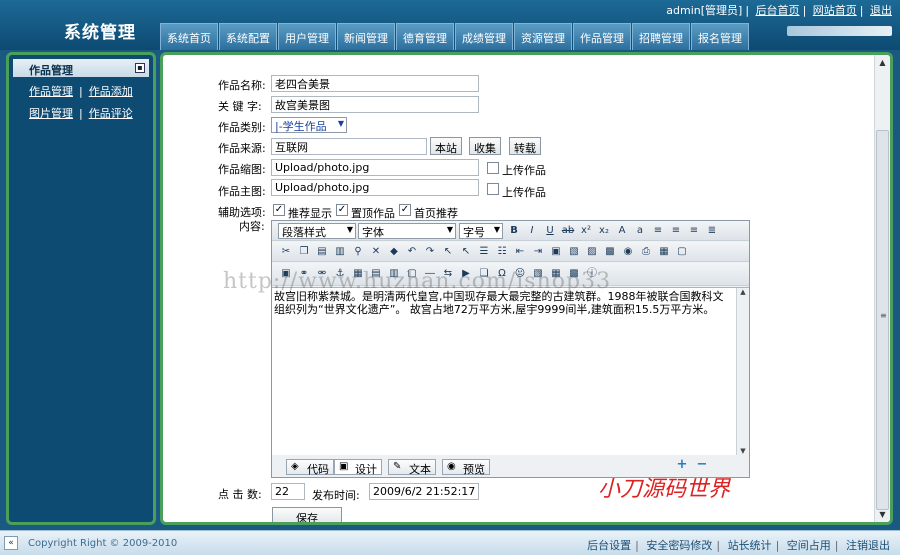 The width and height of the screenshot is (900, 555). Describe the element at coordinates (646, 252) in the screenshot. I see `print-icon: ⎙` at that location.